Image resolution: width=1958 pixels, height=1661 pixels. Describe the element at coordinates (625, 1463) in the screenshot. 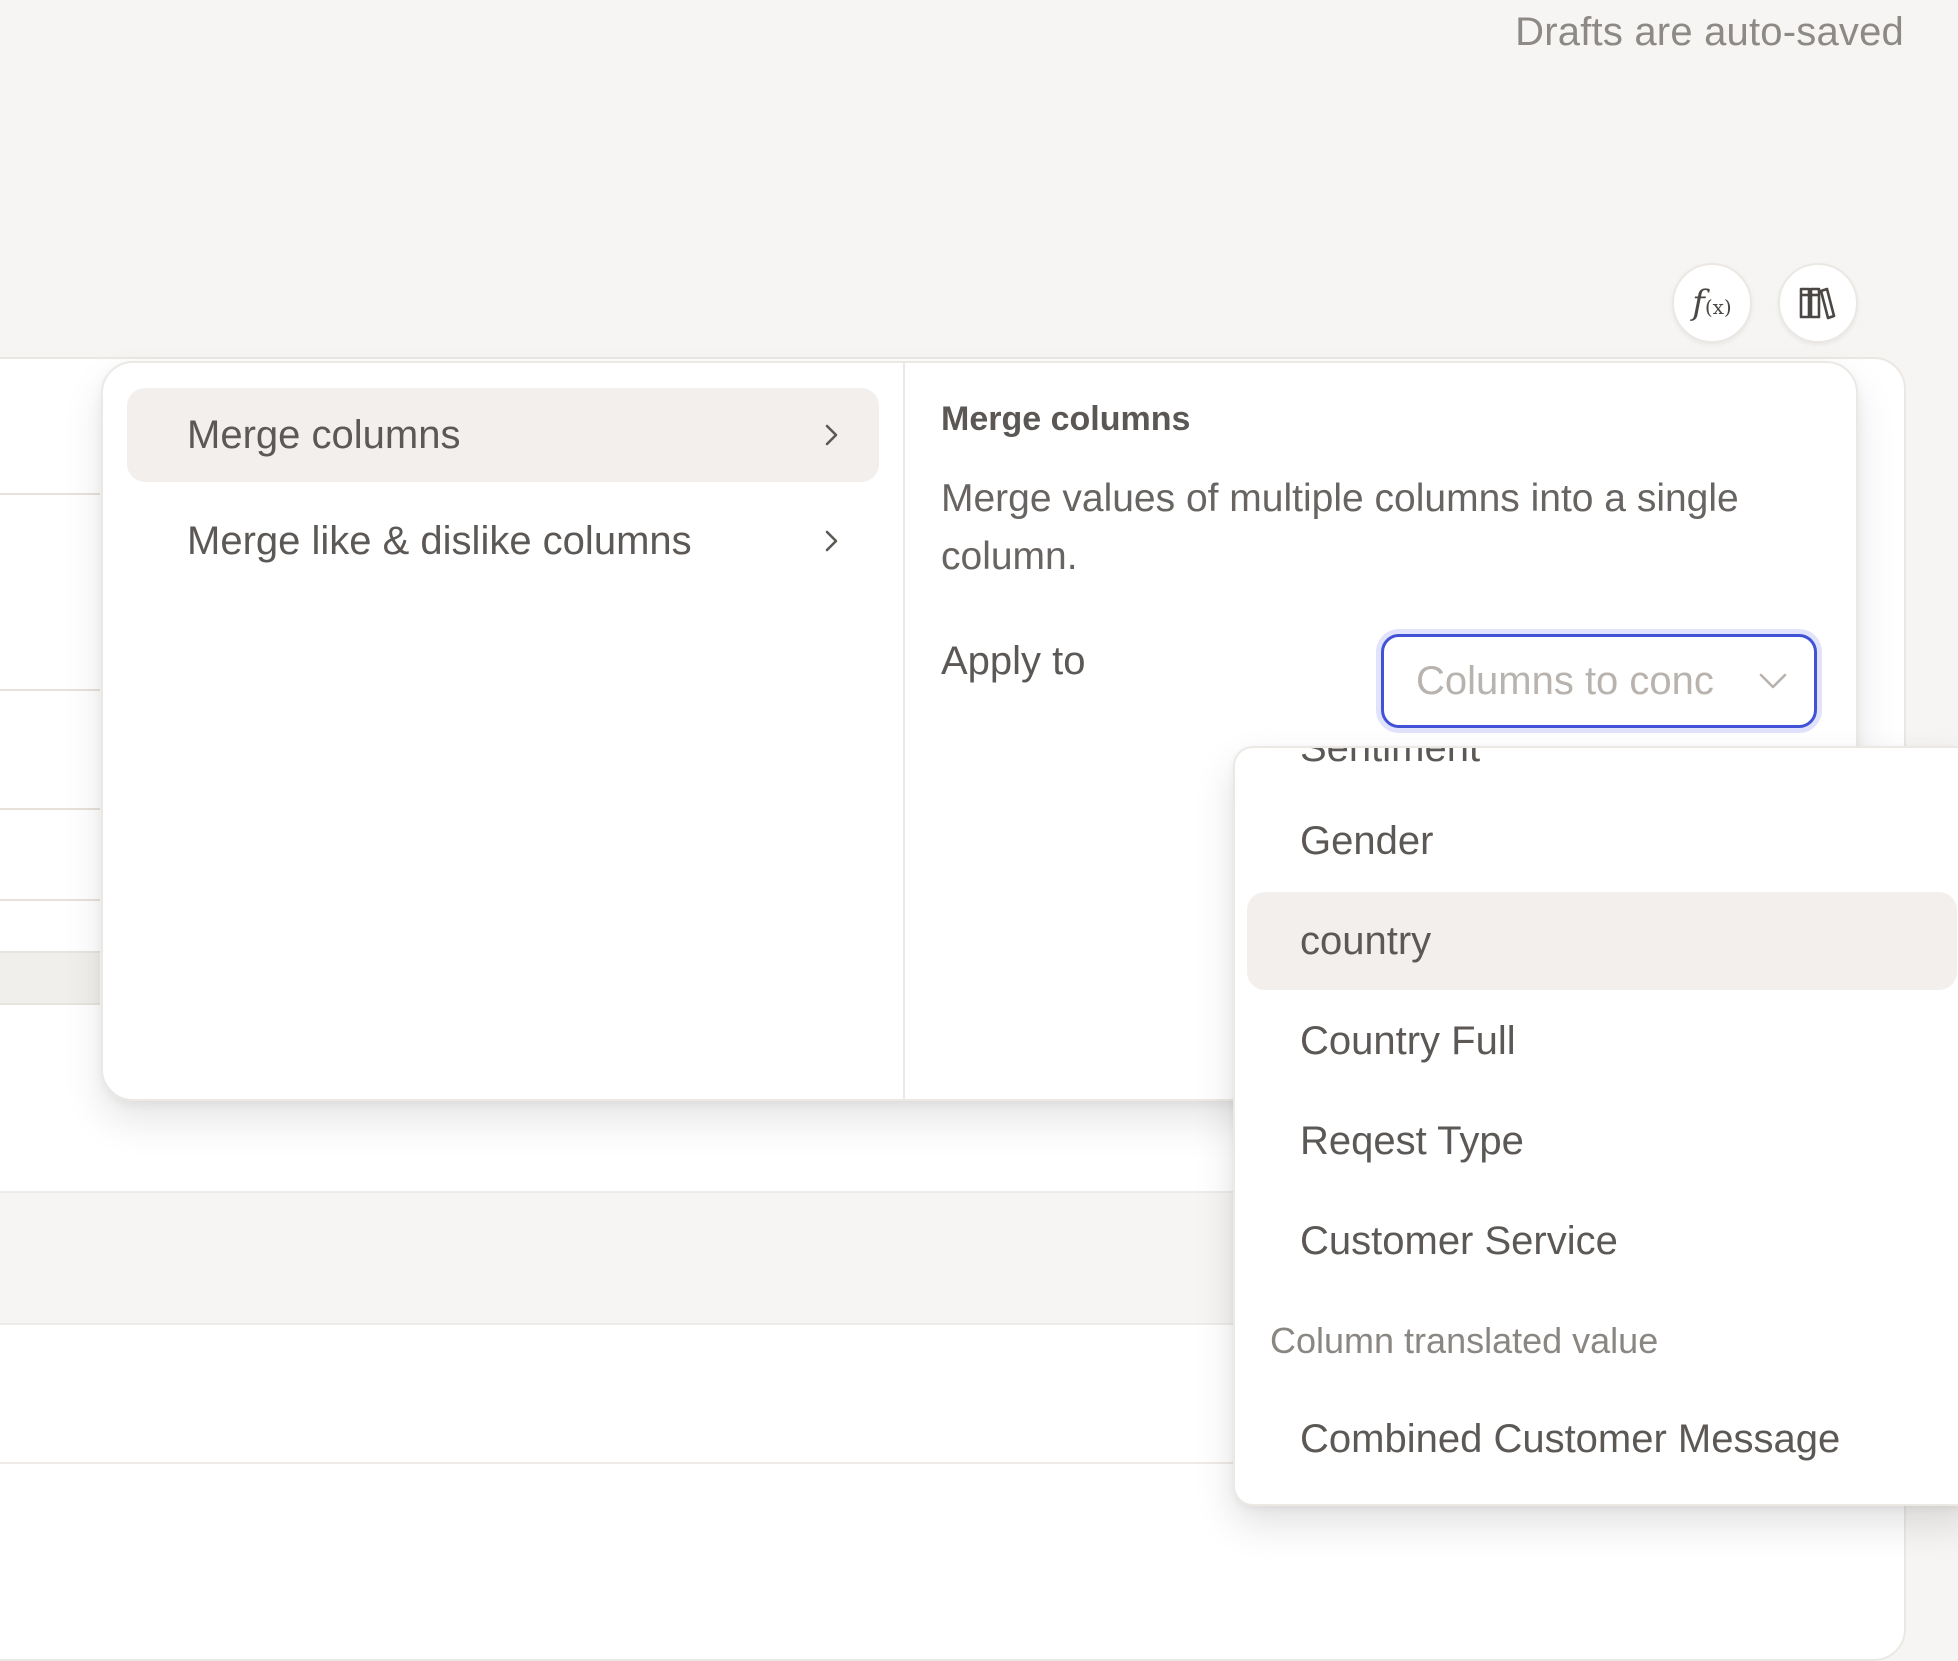

I see `background-row-divider` at that location.